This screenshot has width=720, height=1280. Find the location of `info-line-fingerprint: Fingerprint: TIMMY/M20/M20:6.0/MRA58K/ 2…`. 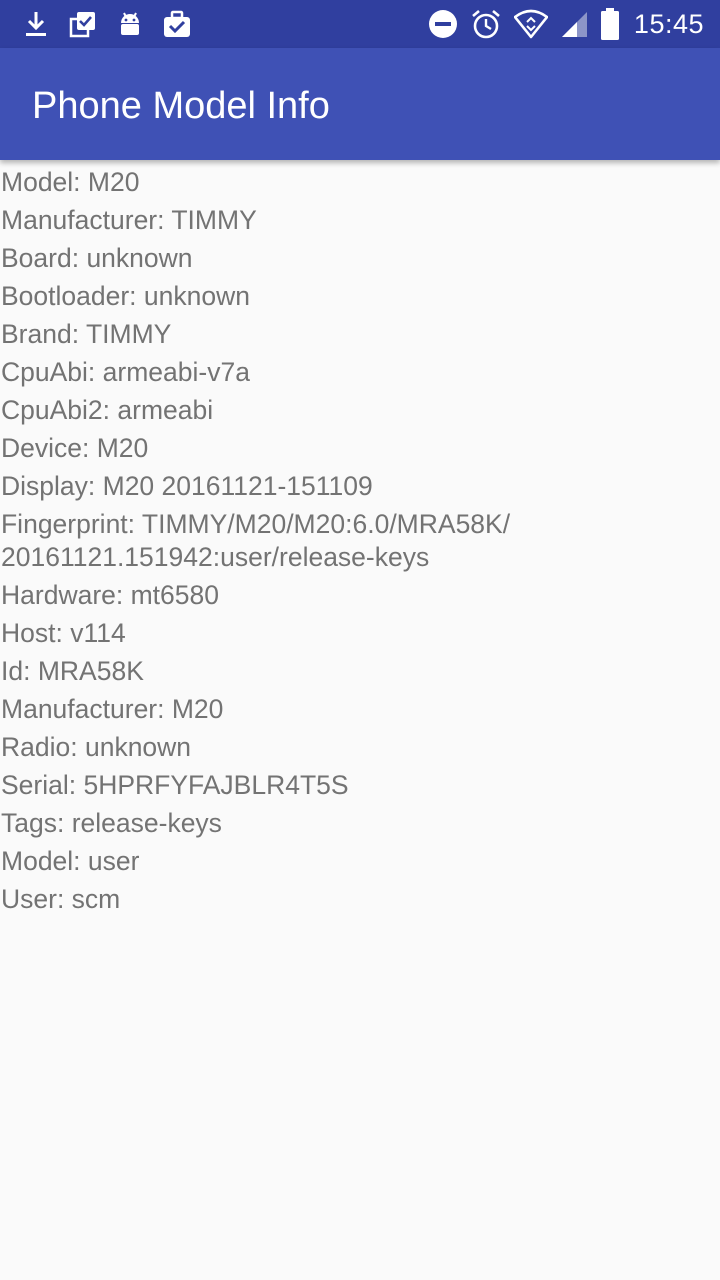

info-line-fingerprint: Fingerprint: TIMMY/M20/M20:6.0/MRA58K/ 2… is located at coordinates (256, 540).